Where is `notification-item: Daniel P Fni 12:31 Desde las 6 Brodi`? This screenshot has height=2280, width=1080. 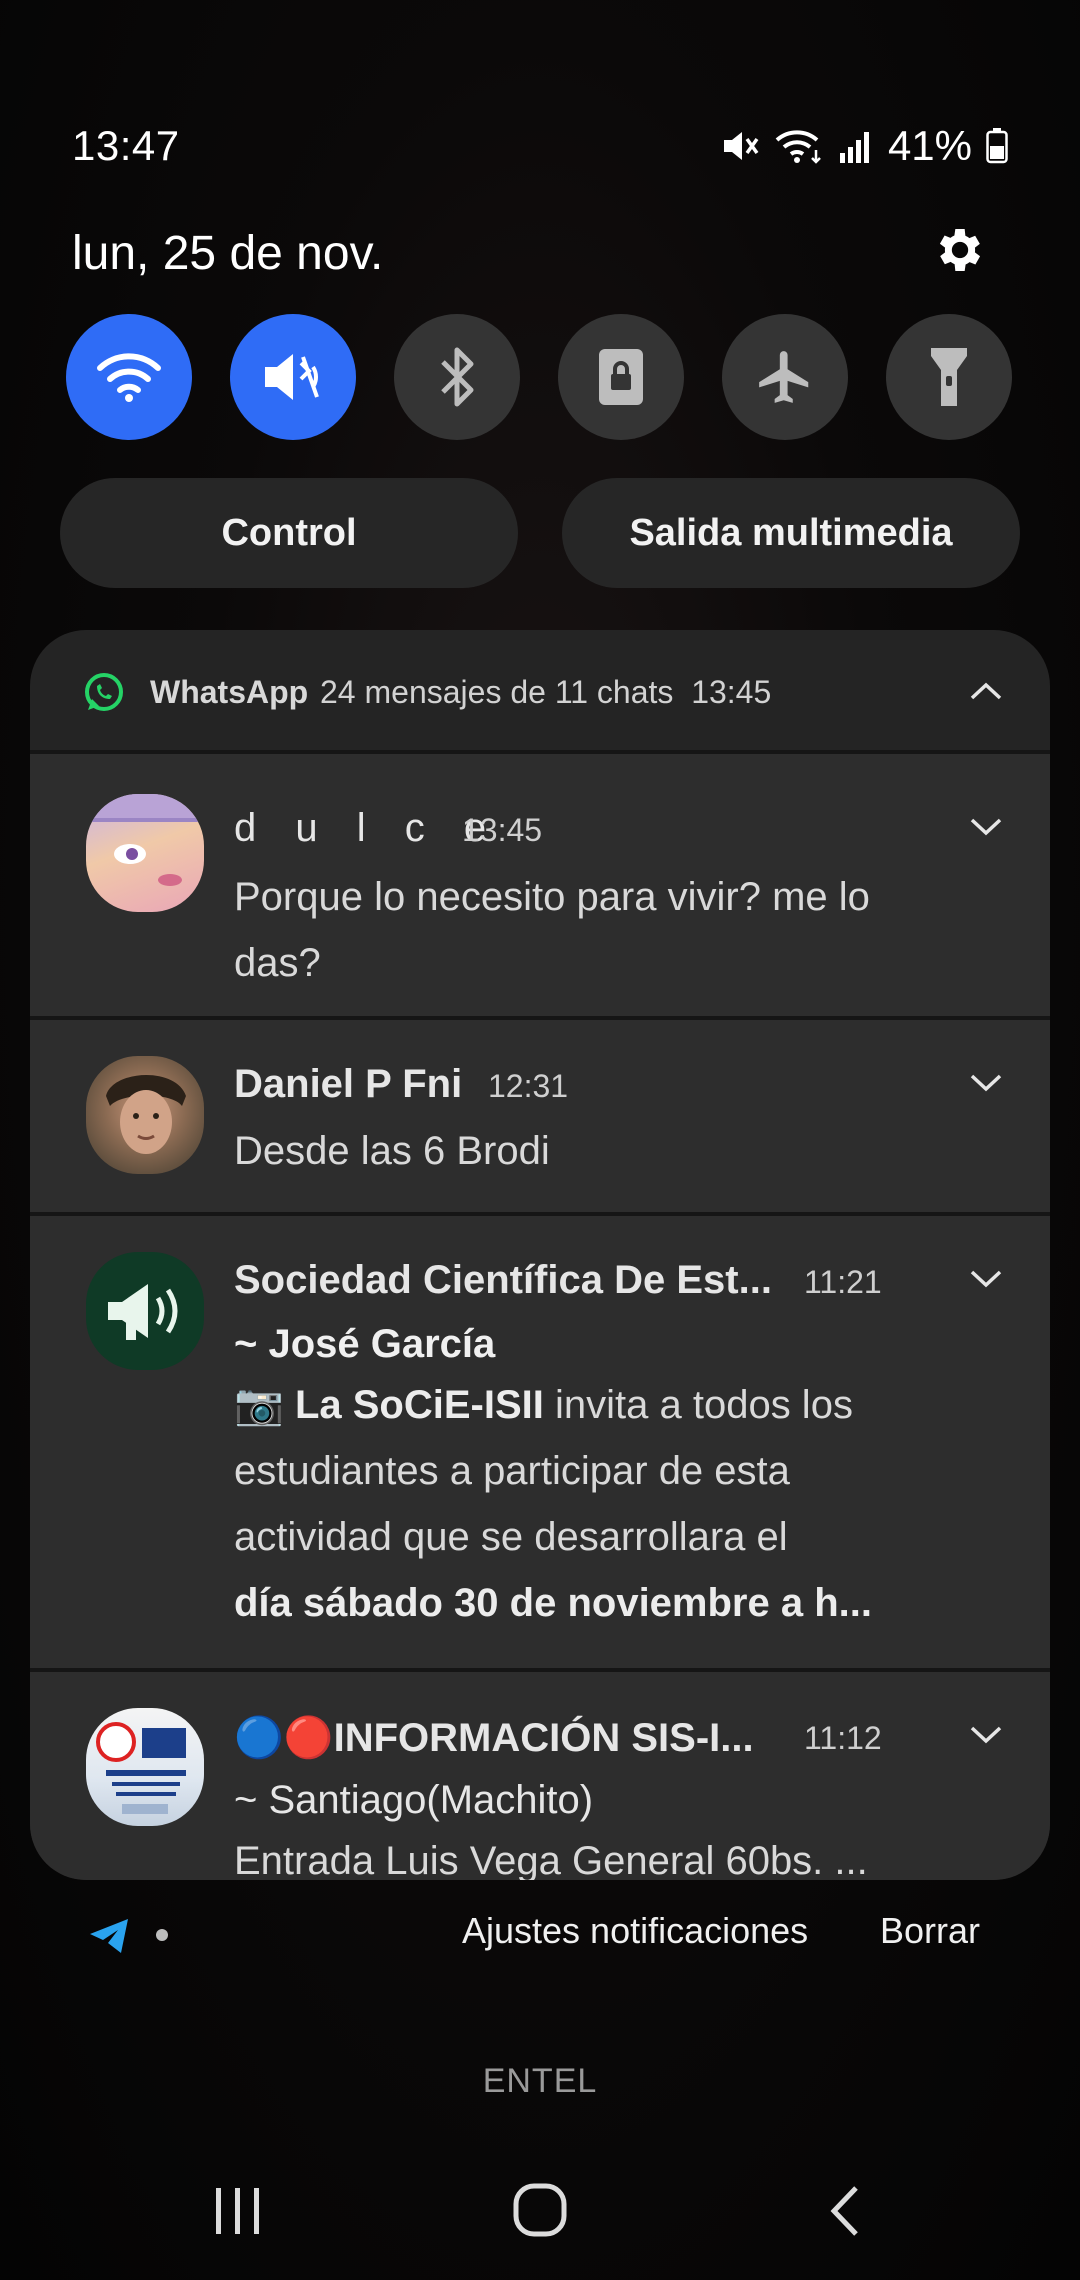 notification-item: Daniel P Fni 12:31 Desde las 6 Brodi is located at coordinates (540, 1114).